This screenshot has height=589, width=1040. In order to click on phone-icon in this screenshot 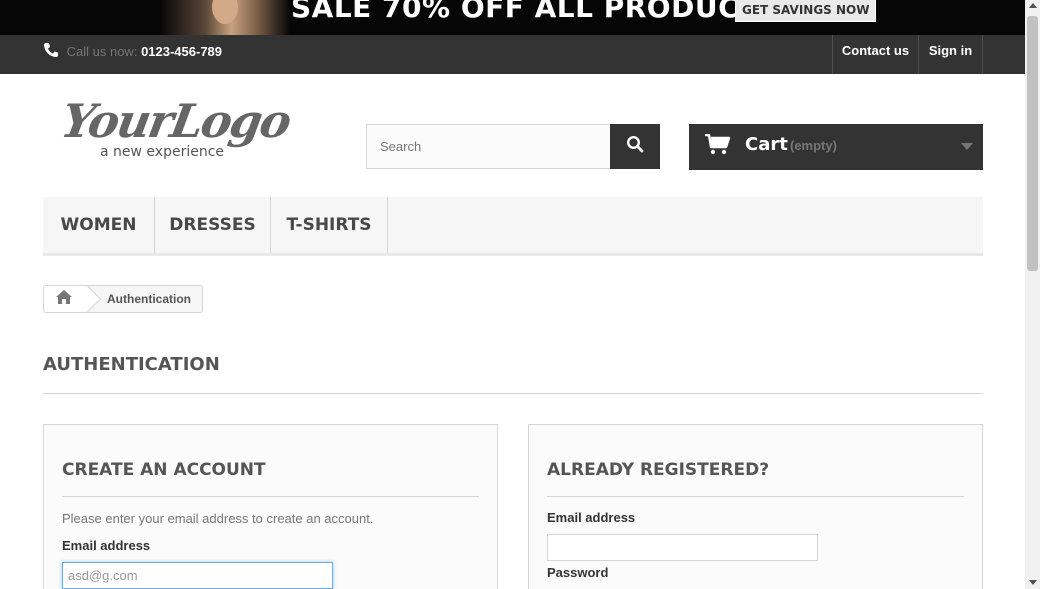, I will do `click(55, 51)`.